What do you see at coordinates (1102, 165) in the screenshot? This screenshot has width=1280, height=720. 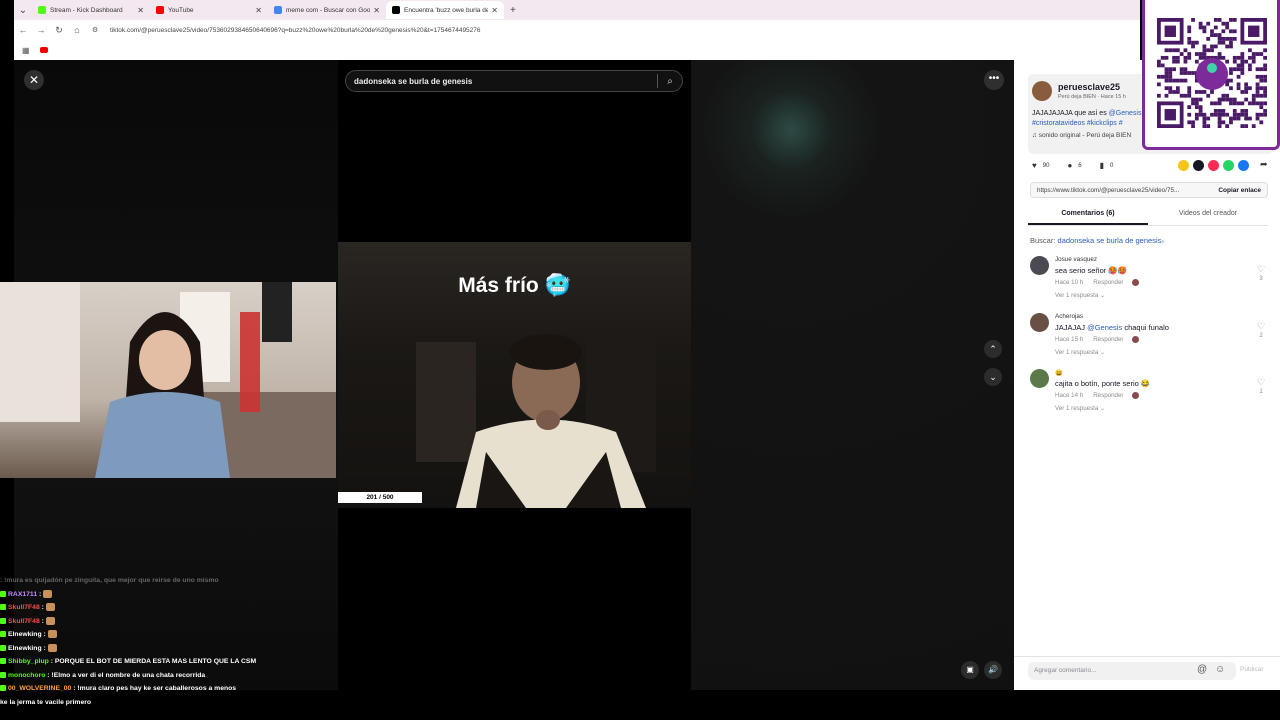 I see `bookmark-icon: ▮` at bounding box center [1102, 165].